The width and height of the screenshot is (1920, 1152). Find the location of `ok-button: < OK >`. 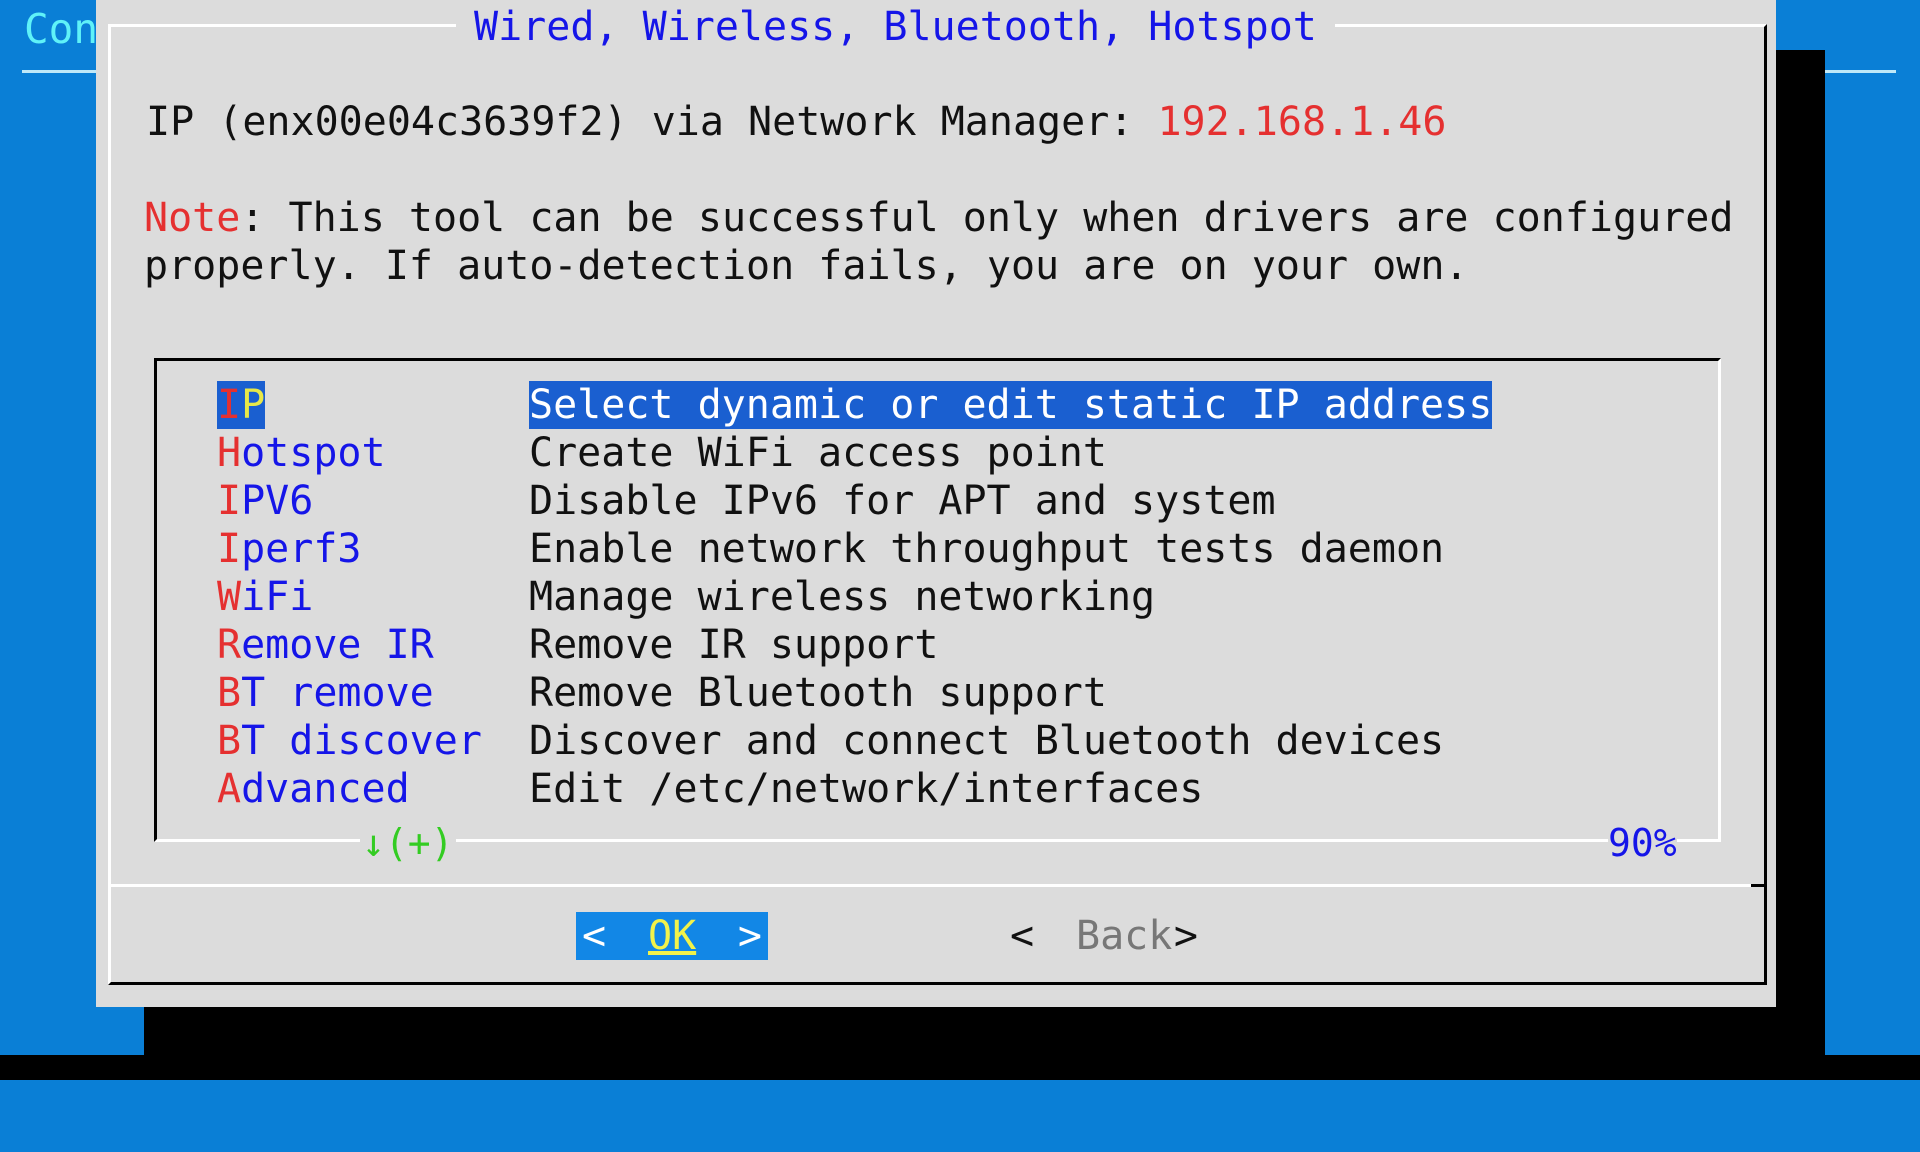

ok-button: < OK > is located at coordinates (672, 936).